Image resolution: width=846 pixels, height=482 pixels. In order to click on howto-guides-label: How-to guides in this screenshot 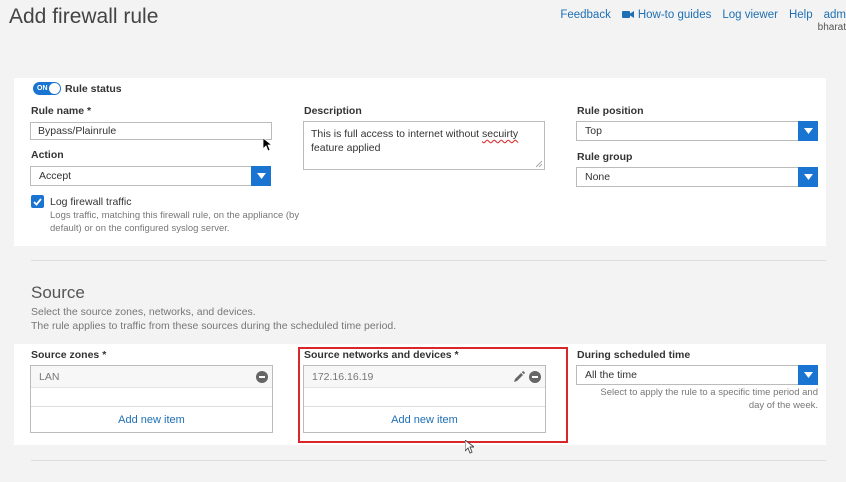, I will do `click(674, 15)`.